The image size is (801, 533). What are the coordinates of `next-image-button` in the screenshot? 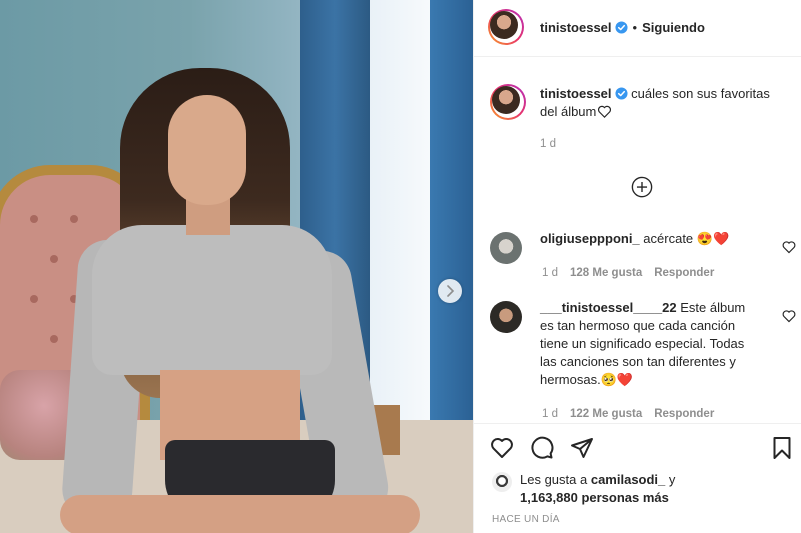 It's located at (450, 291).